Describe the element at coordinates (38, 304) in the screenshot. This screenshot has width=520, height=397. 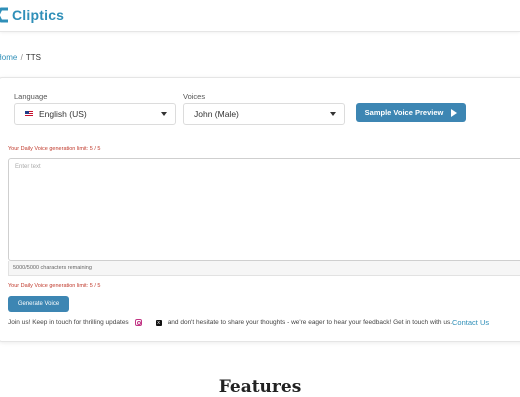
I see `generate-voice-button: Generate Voice` at that location.